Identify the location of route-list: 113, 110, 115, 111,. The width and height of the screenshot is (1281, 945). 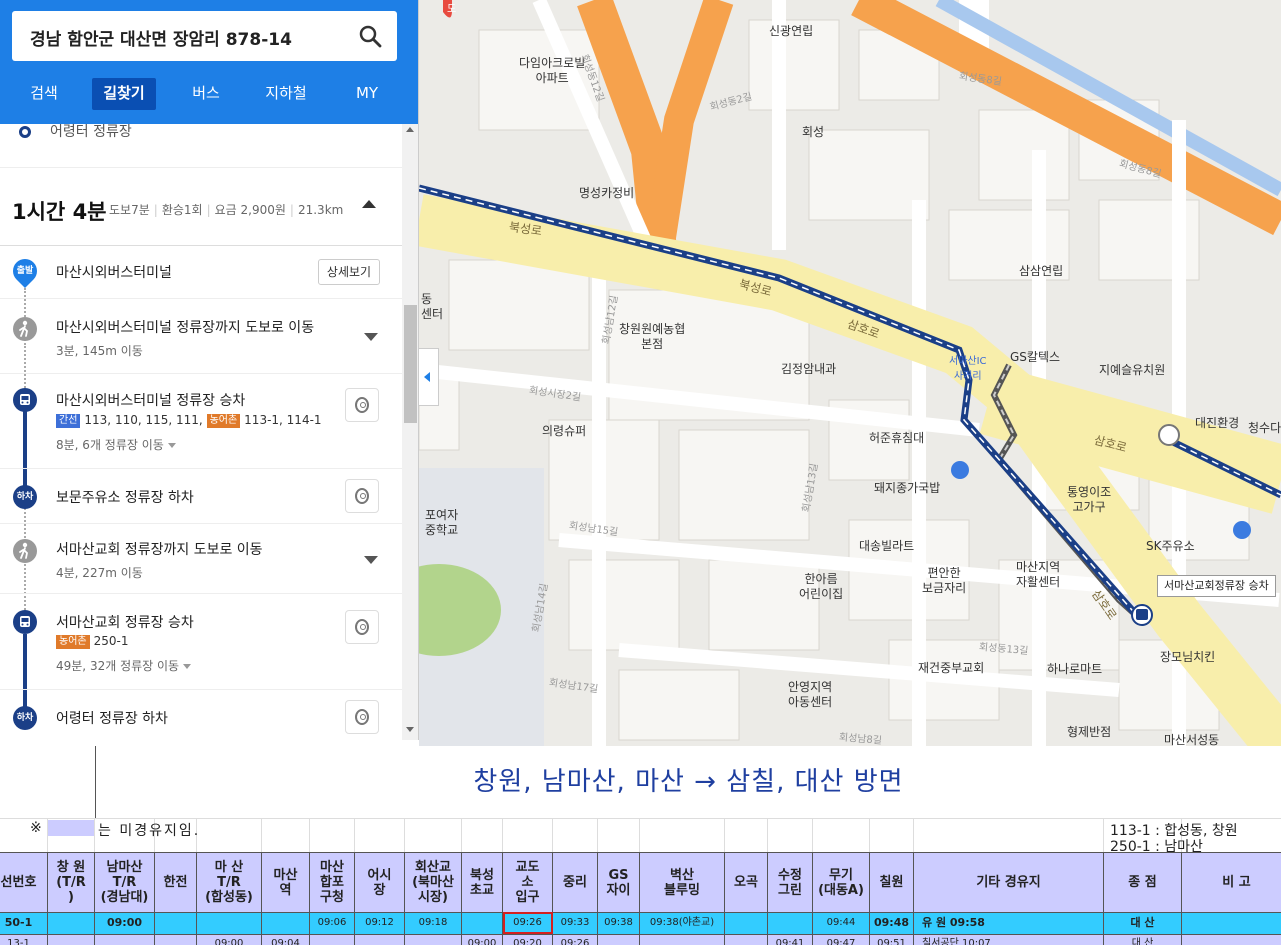
(143, 420).